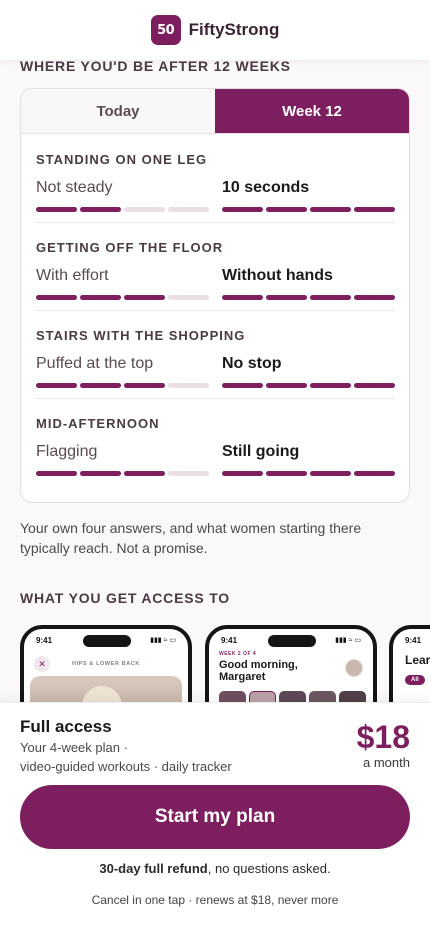 This screenshot has width=430, height=932. I want to click on row-title: MID-AFTERNOON, so click(98, 423).